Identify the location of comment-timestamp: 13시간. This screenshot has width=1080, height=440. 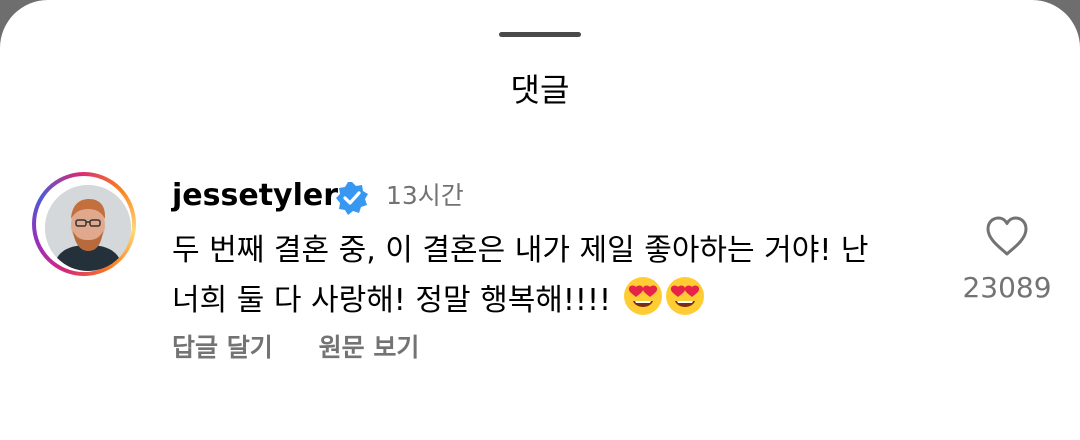
(425, 195).